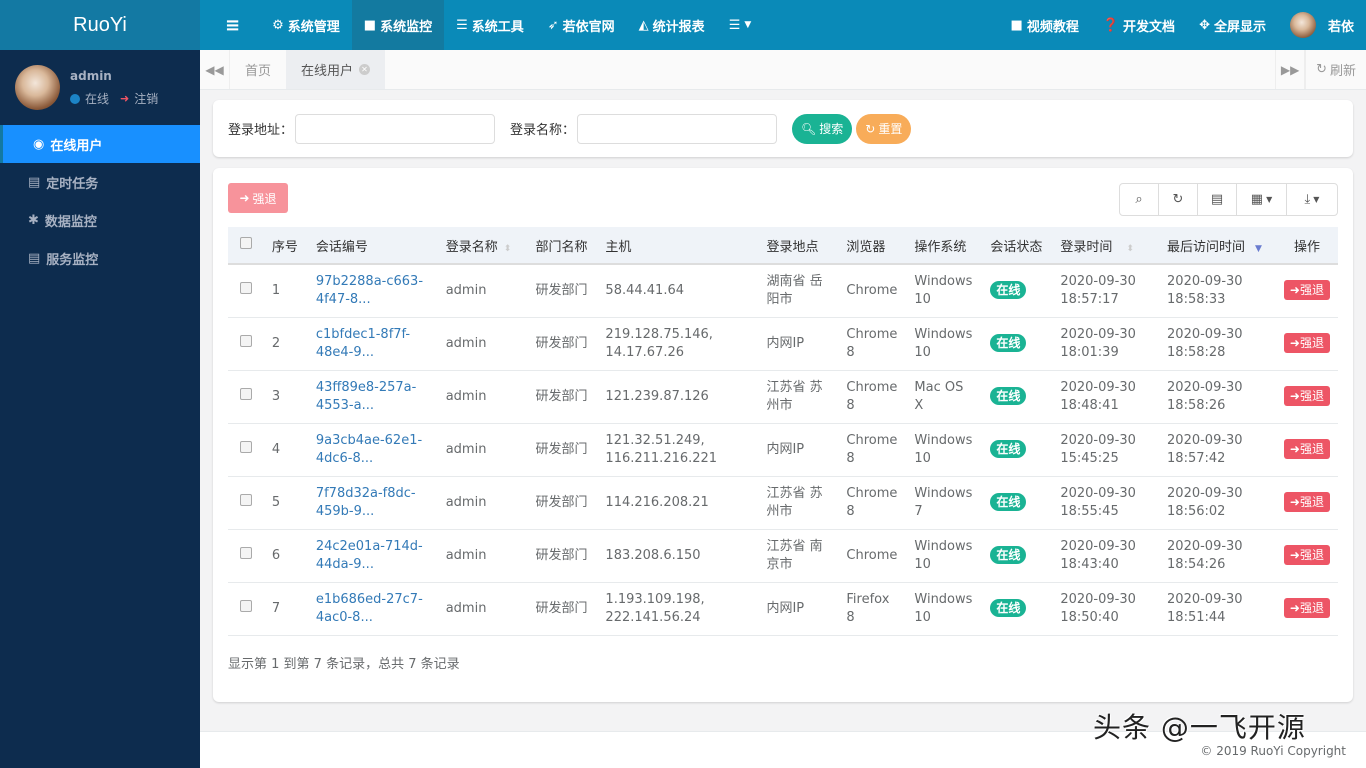  I want to click on ipaddr-label: 登录地址：, so click(261, 130).